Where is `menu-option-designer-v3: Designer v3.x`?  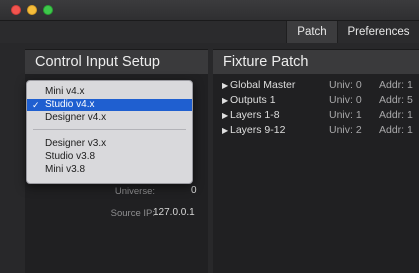 menu-option-designer-v3: Designer v3.x is located at coordinates (109, 144).